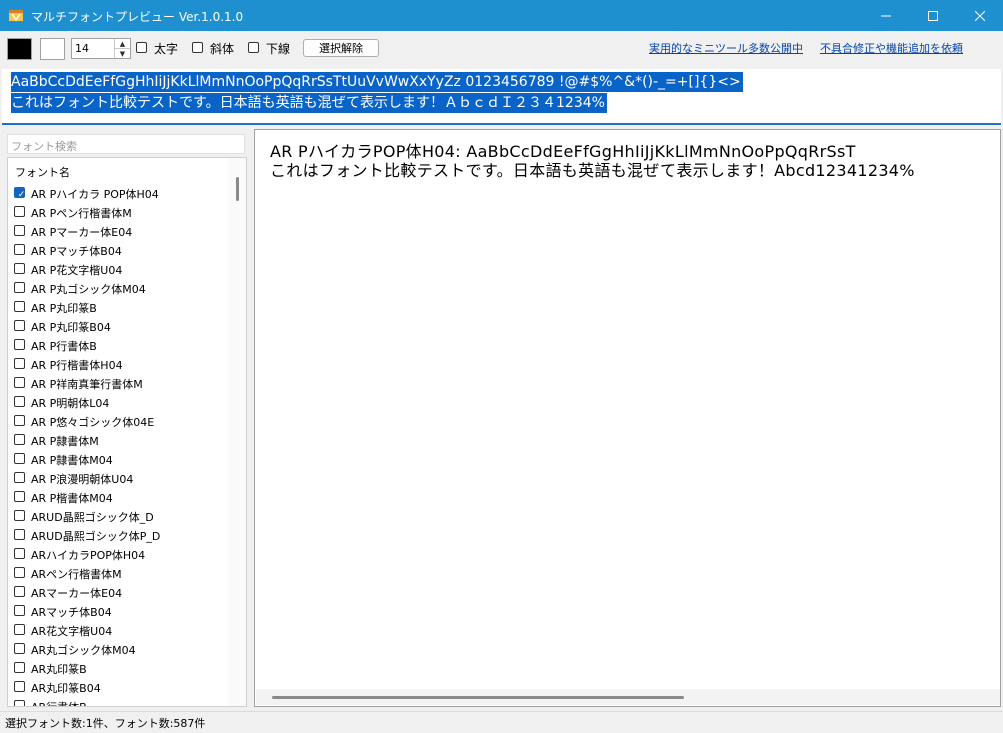  What do you see at coordinates (501, 722) in the screenshot?
I see `status-bar: 選択フォント数:1件、フォント数:587件` at bounding box center [501, 722].